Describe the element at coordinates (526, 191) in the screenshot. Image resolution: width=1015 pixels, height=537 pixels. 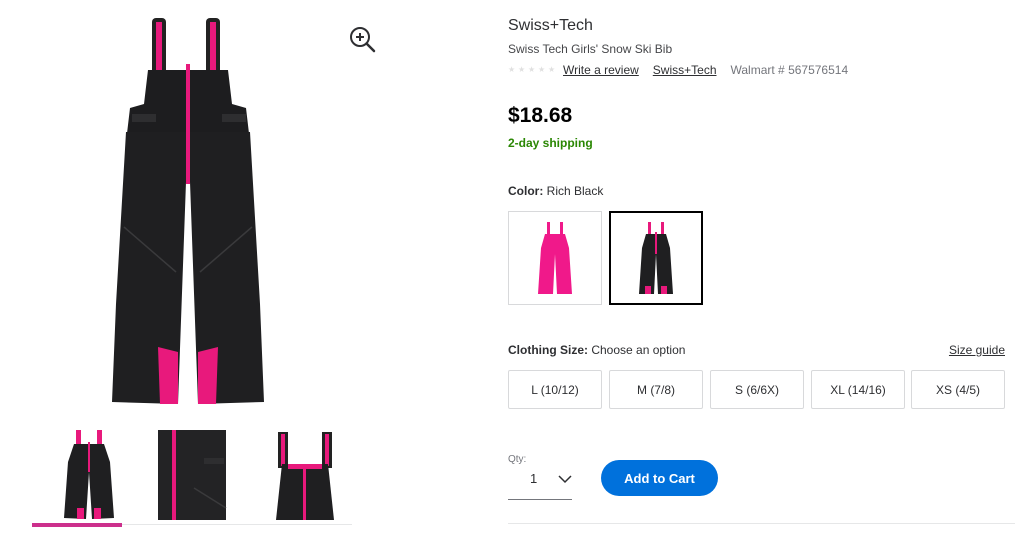
I see `color-label-title: Color:` at that location.